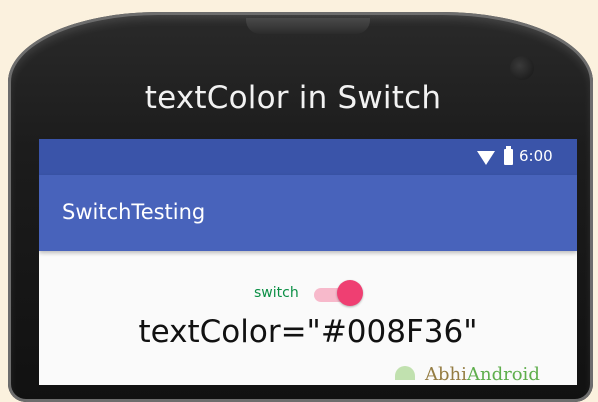 The image size is (598, 402). I want to click on front-camera, so click(522, 68).